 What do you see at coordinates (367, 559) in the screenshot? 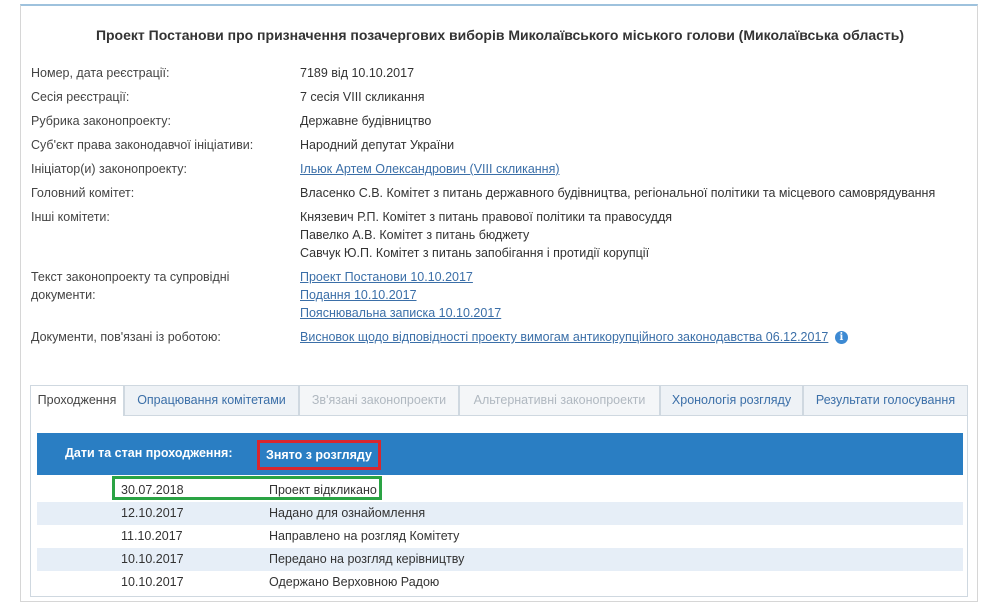
I see `history-event: Передано на розгляд керівництву` at bounding box center [367, 559].